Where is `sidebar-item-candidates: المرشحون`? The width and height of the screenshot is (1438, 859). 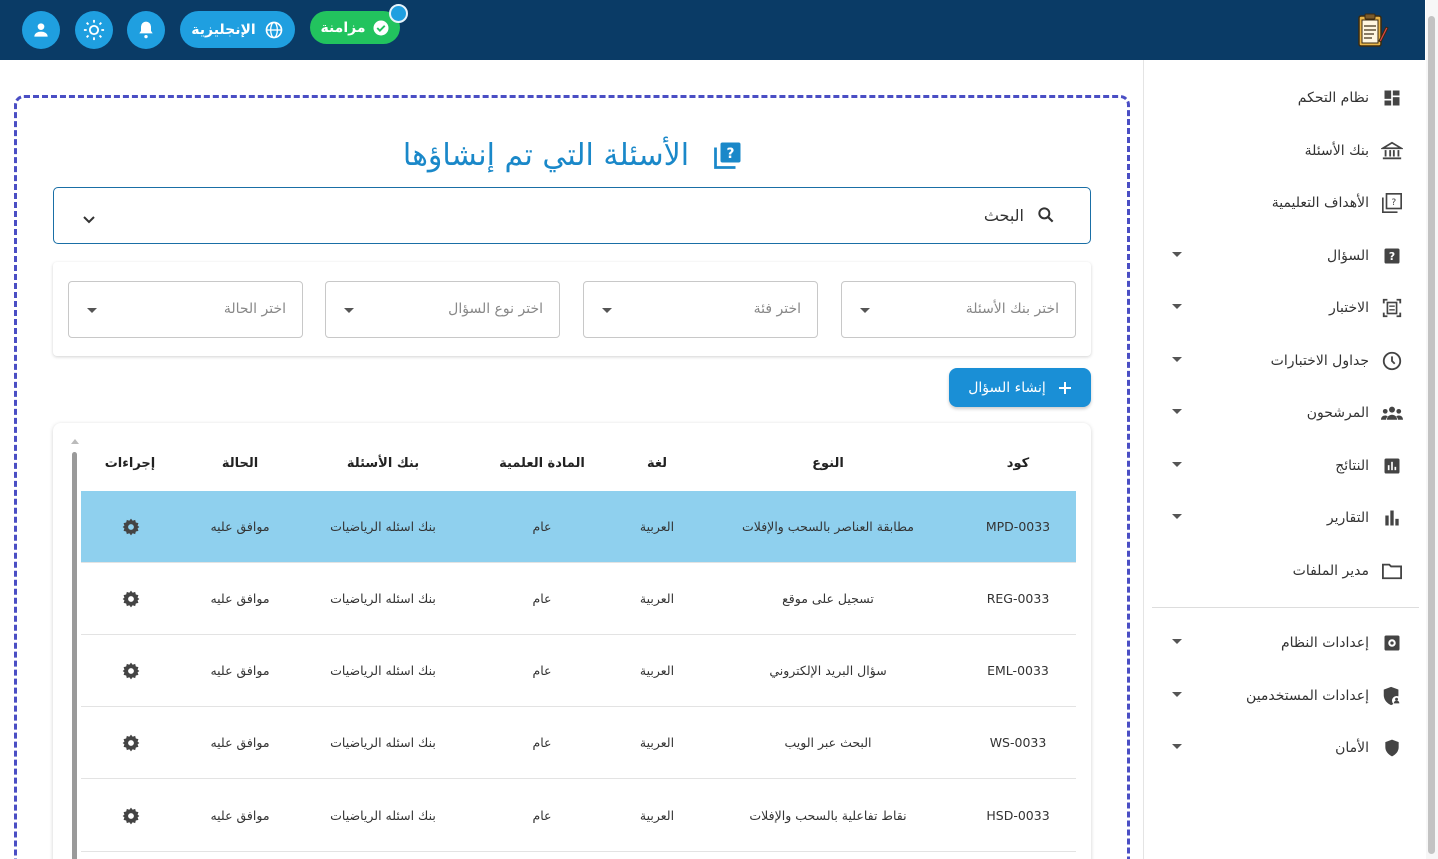
sidebar-item-candidates: المرشحون is located at coordinates (1285, 413).